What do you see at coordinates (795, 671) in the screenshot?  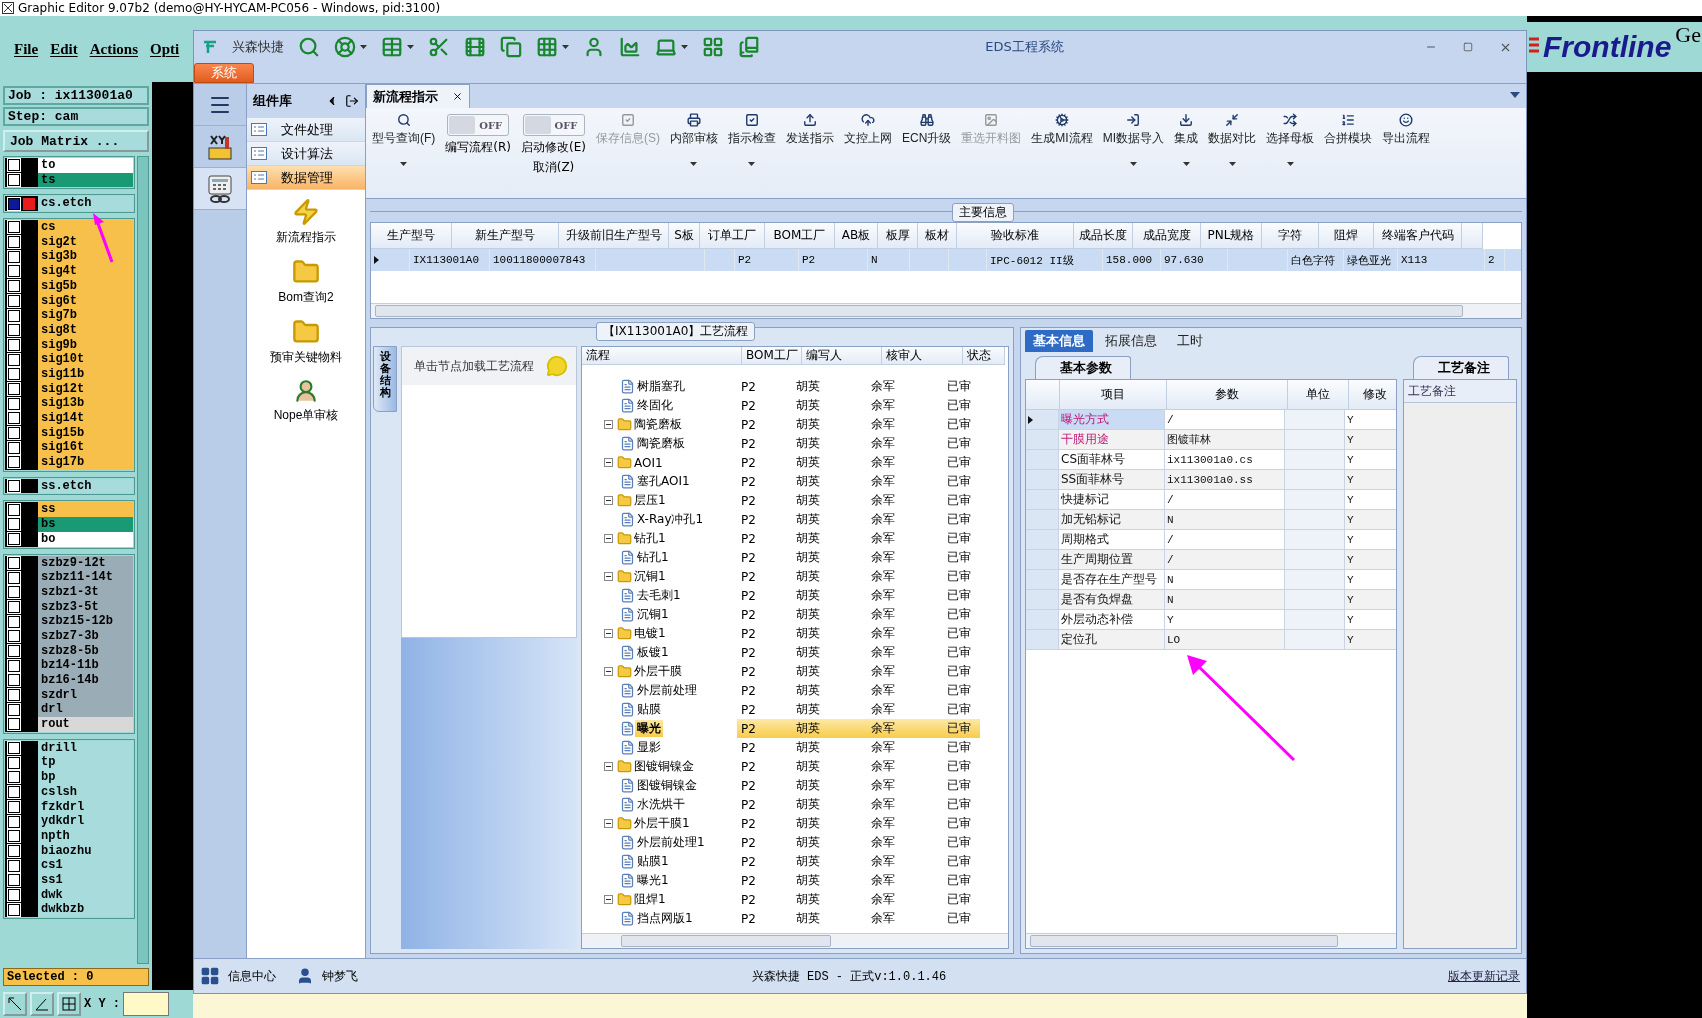 I see `tree-row: 外层干膜 P2 胡英 余军 已审` at bounding box center [795, 671].